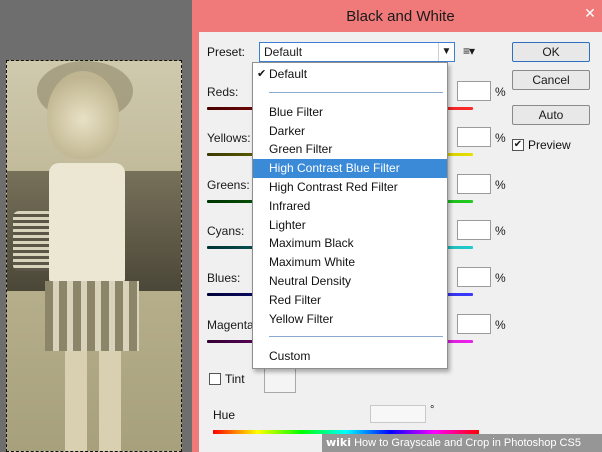  What do you see at coordinates (33, 241) in the screenshot?
I see `photo-car-grille` at bounding box center [33, 241].